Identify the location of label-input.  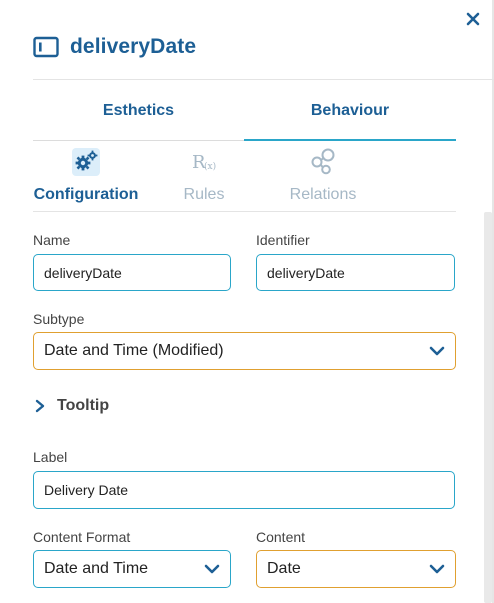
(244, 490).